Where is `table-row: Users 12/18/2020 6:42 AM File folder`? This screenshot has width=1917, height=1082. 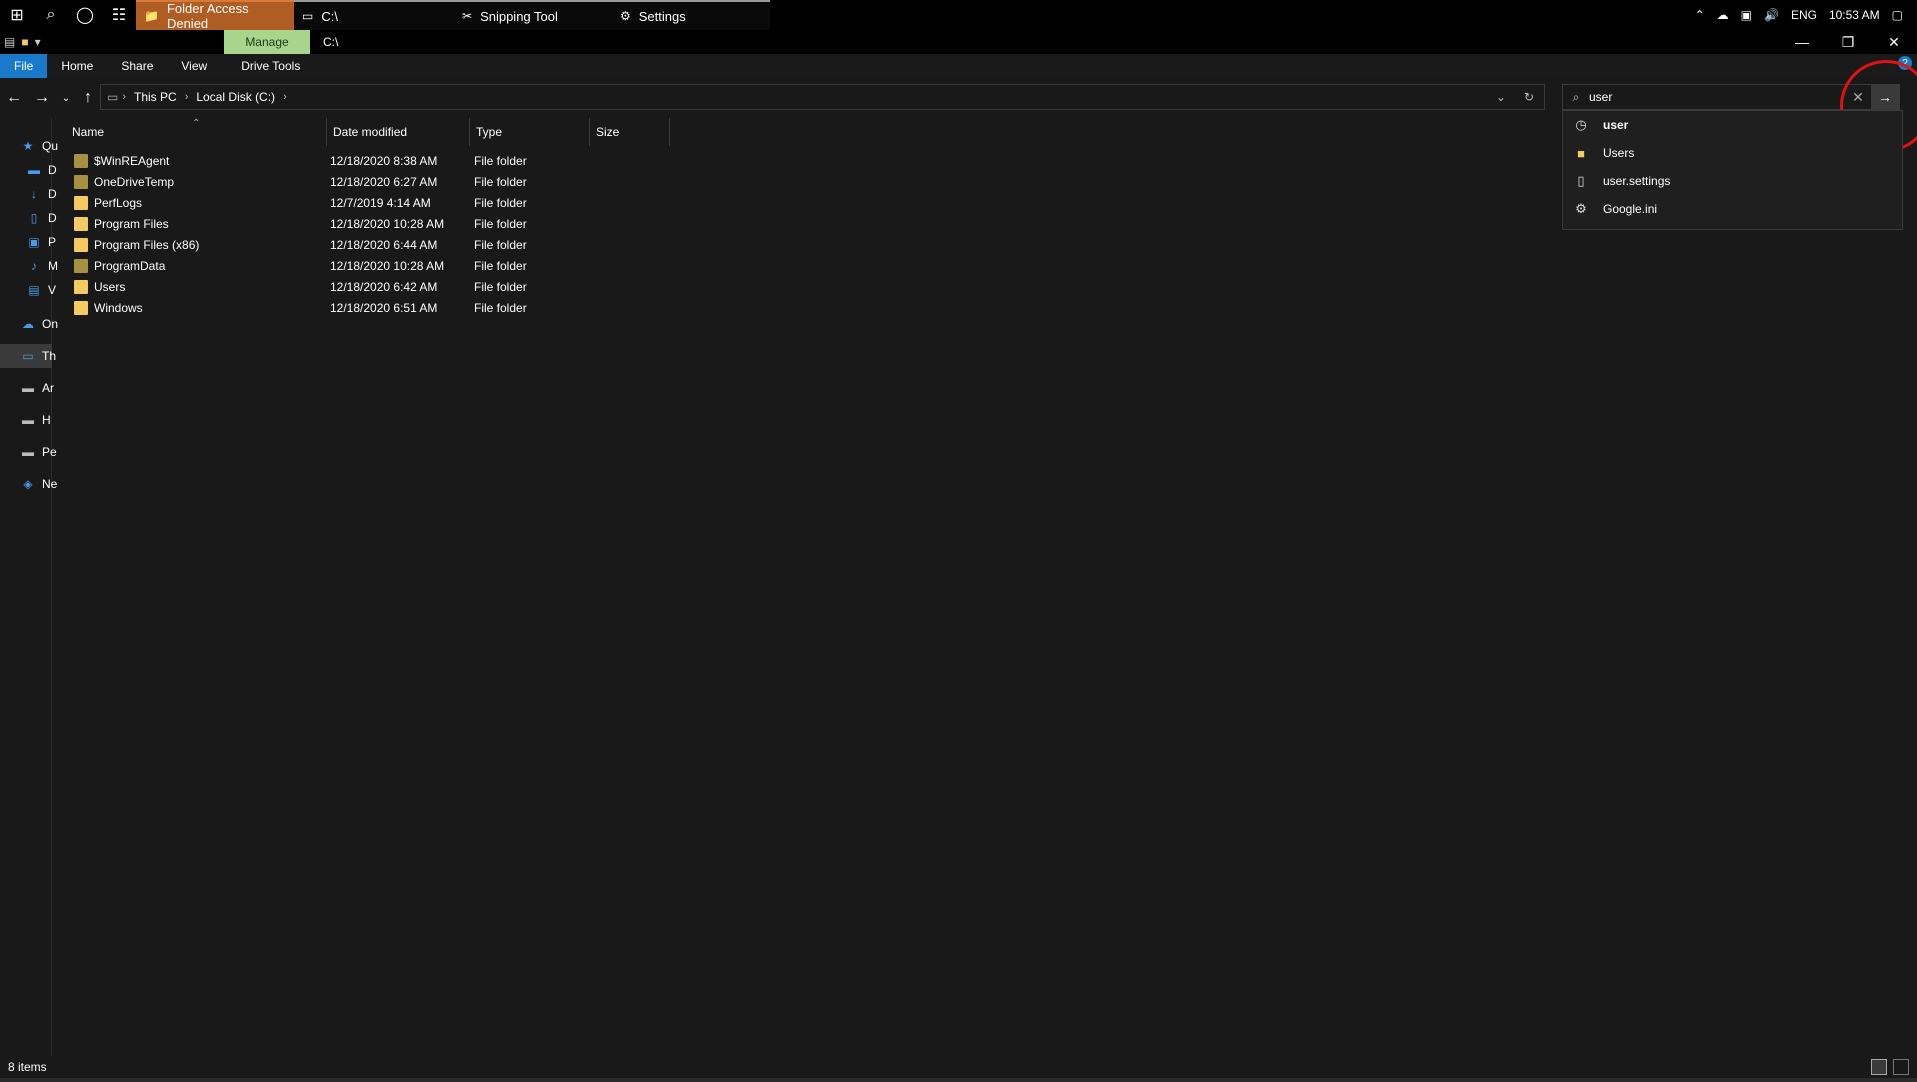 table-row: Users 12/18/2020 6:42 AM File folder is located at coordinates (328, 286).